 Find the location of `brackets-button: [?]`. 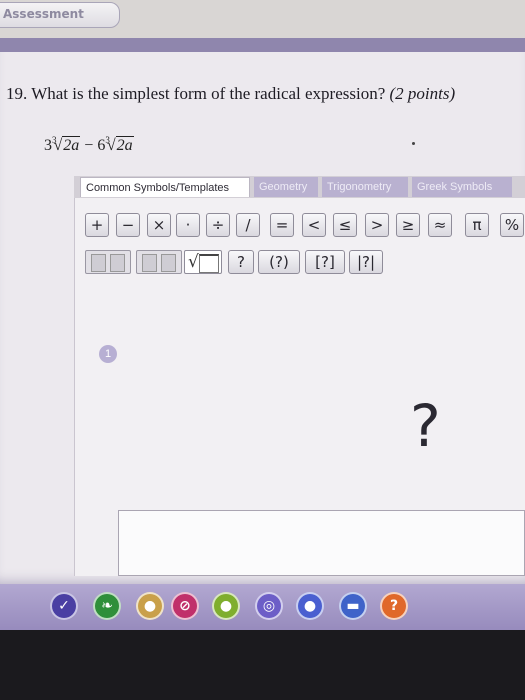

brackets-button: [?] is located at coordinates (325, 262).